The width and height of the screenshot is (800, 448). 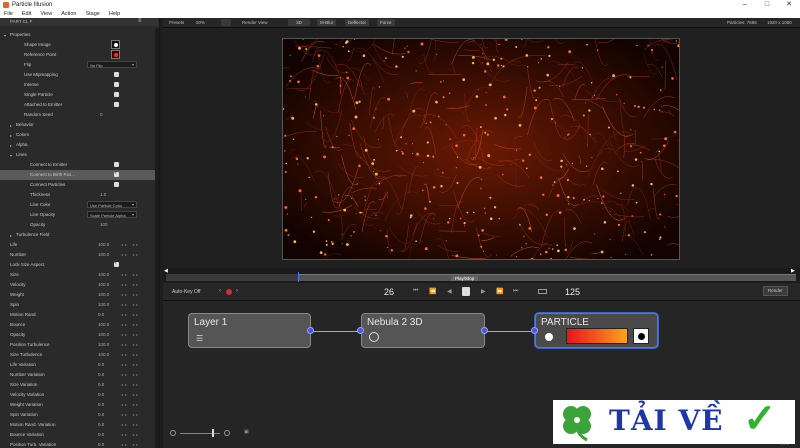 What do you see at coordinates (26, 14) in the screenshot?
I see `menu-edit: Edit` at bounding box center [26, 14].